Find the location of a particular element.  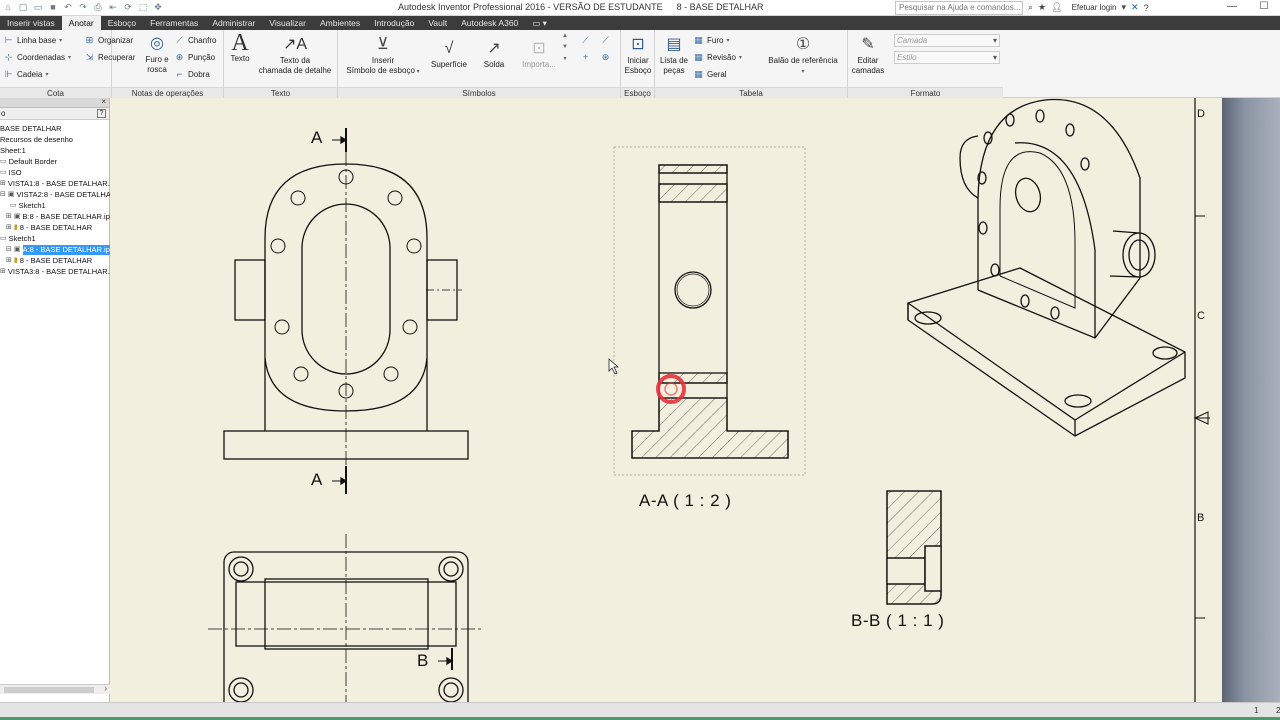

tree-item-sheet: Sheet:1 is located at coordinates (13, 150).